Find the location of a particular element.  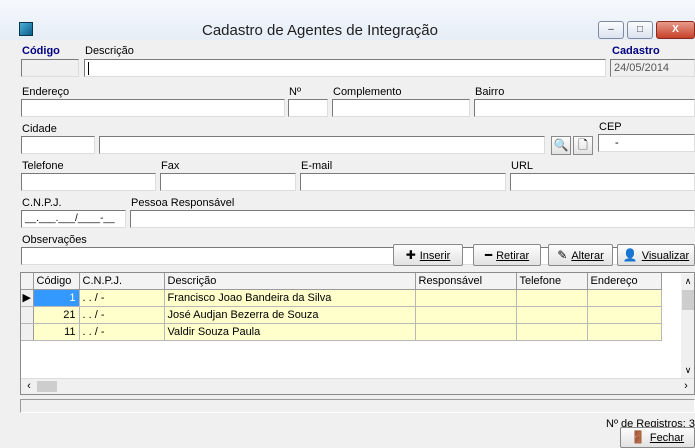

complemento-label: Complemento is located at coordinates (367, 92).